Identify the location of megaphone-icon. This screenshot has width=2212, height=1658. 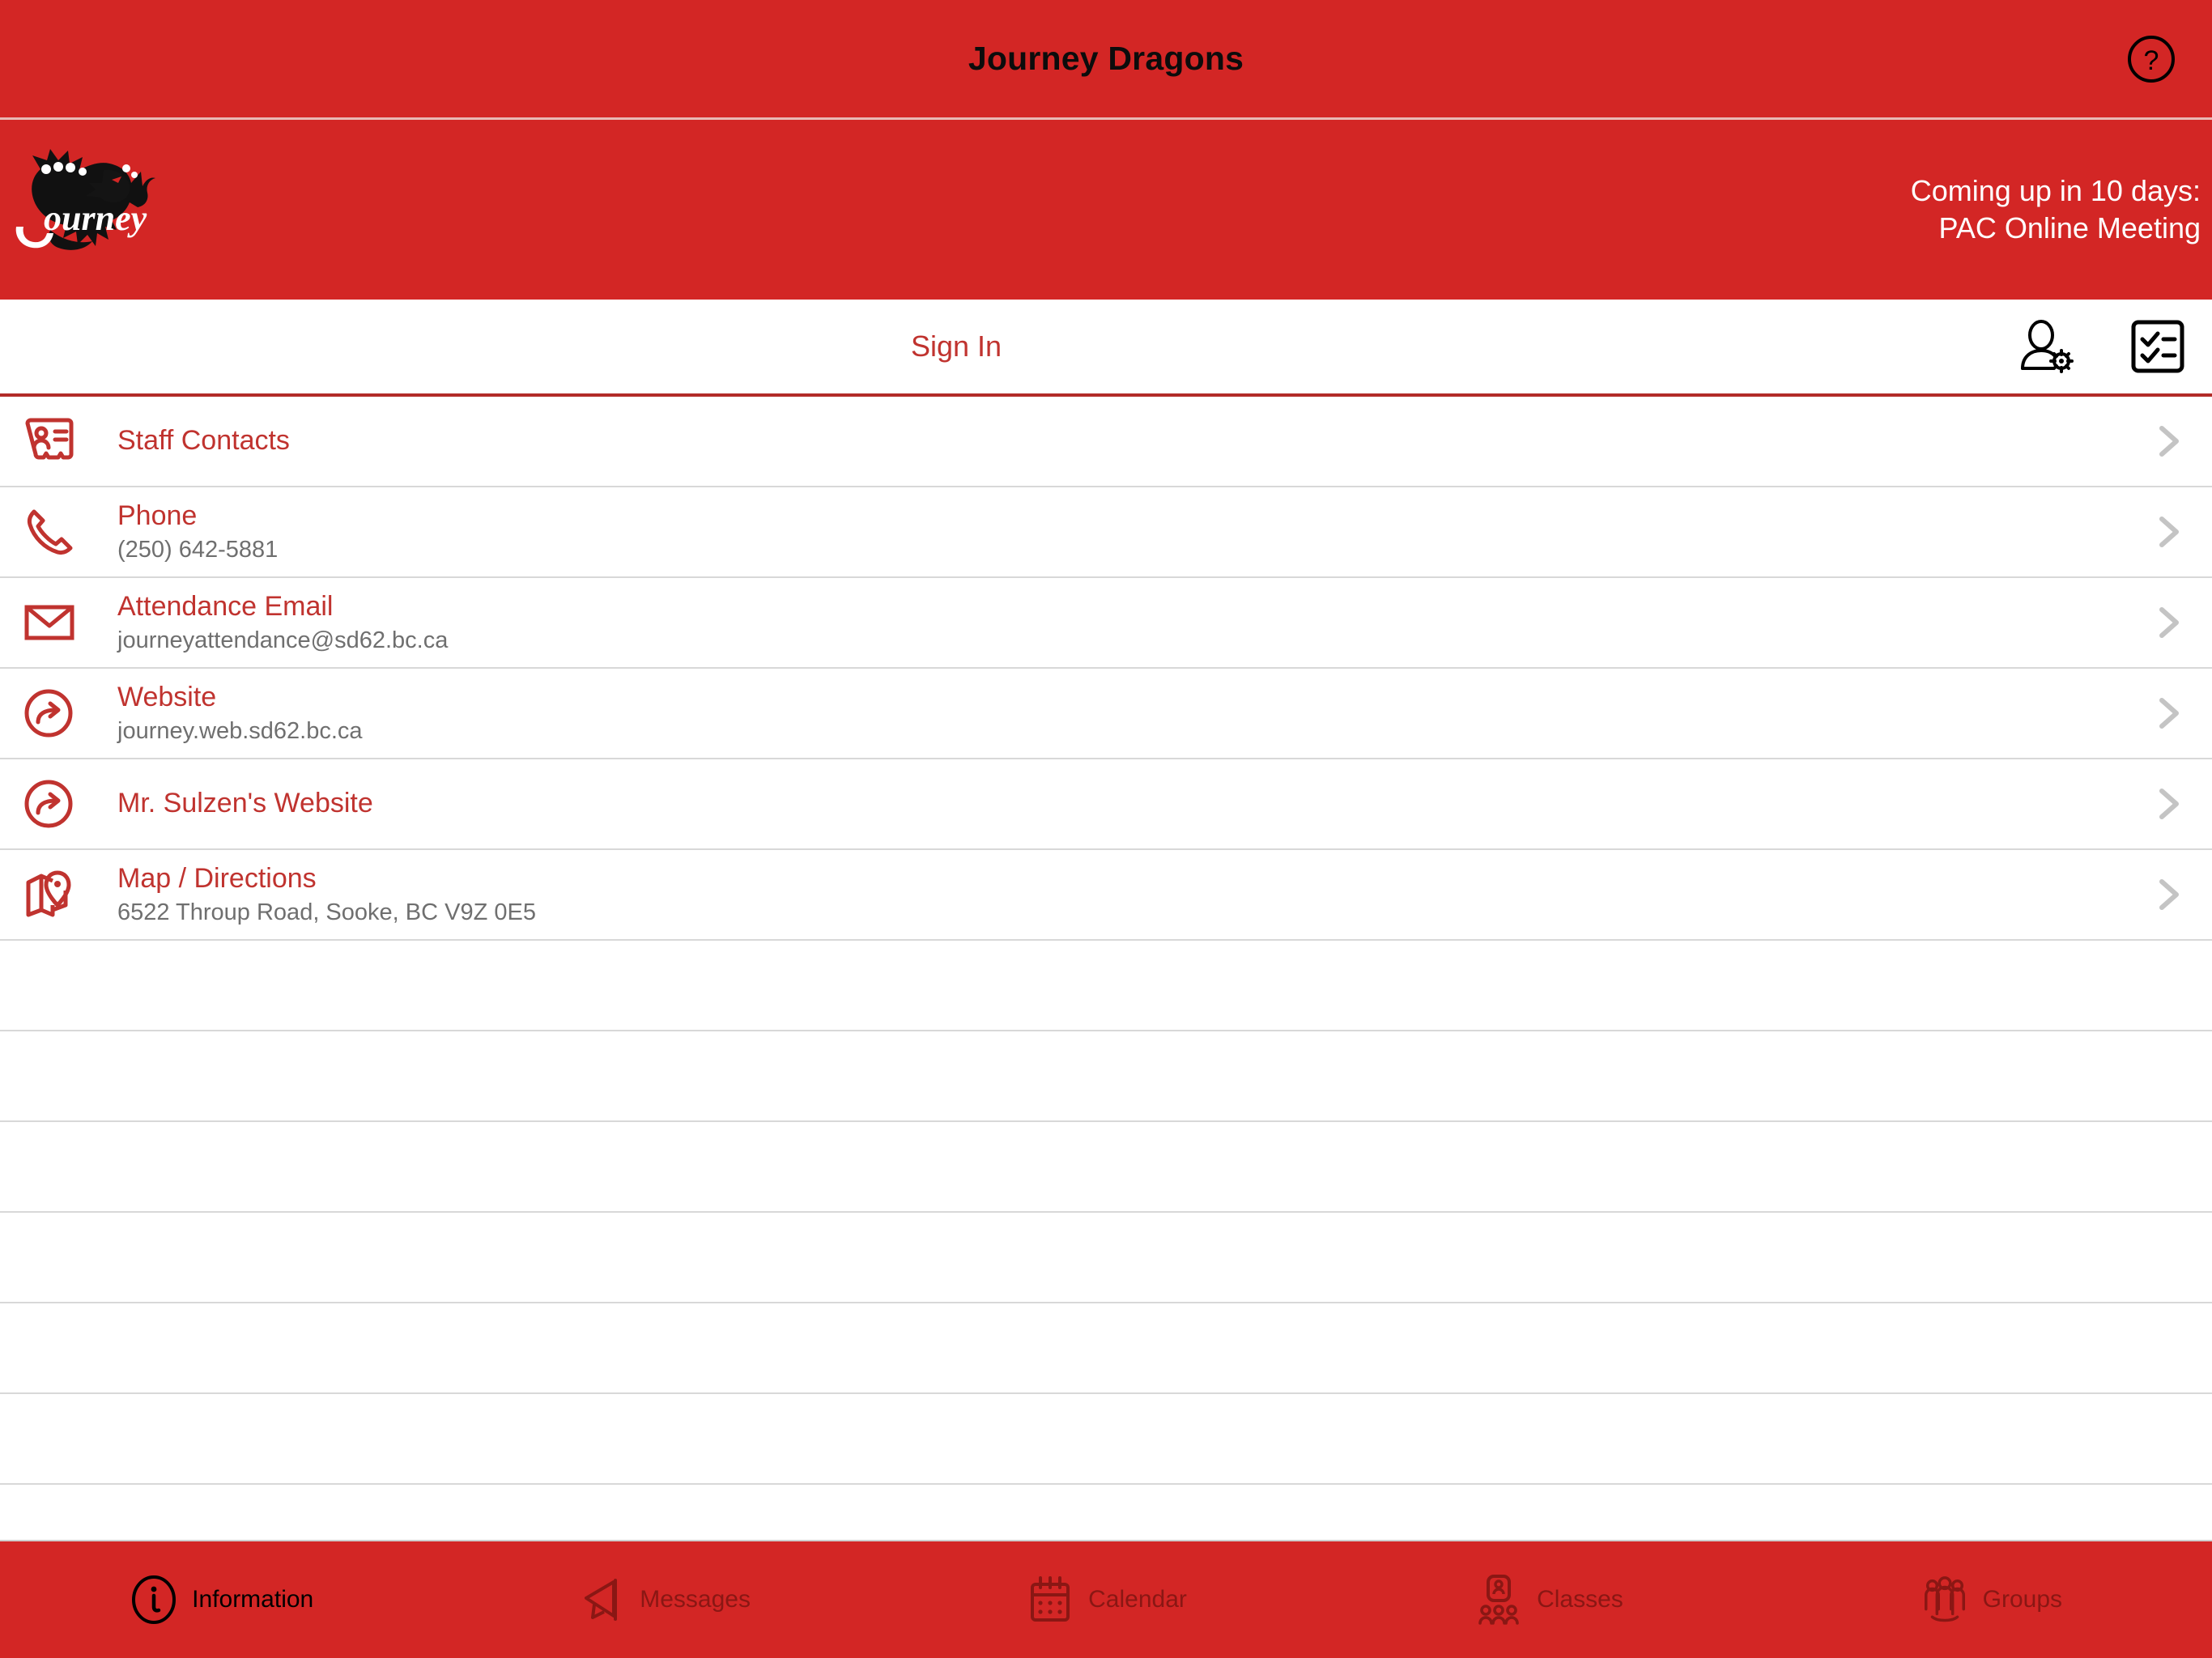
(602, 1600).